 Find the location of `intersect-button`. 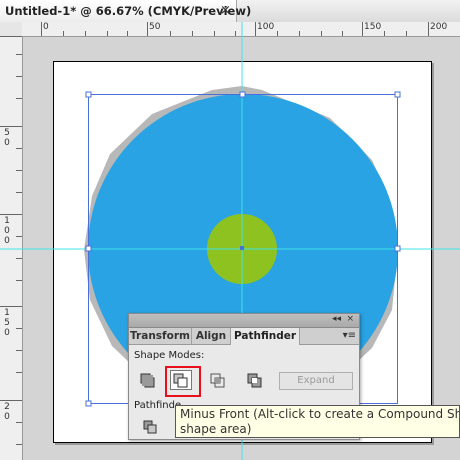

intersect-button is located at coordinates (218, 380).